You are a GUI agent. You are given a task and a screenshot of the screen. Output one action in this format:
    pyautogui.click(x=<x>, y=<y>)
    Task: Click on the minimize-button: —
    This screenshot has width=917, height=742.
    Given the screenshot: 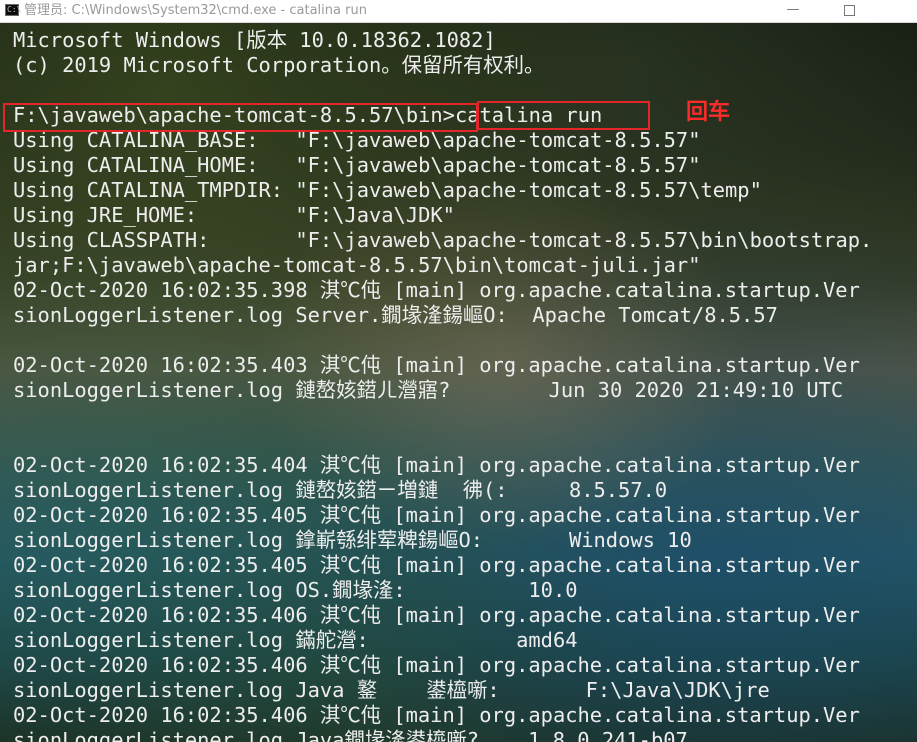 What is the action you would take?
    pyautogui.click(x=793, y=11)
    